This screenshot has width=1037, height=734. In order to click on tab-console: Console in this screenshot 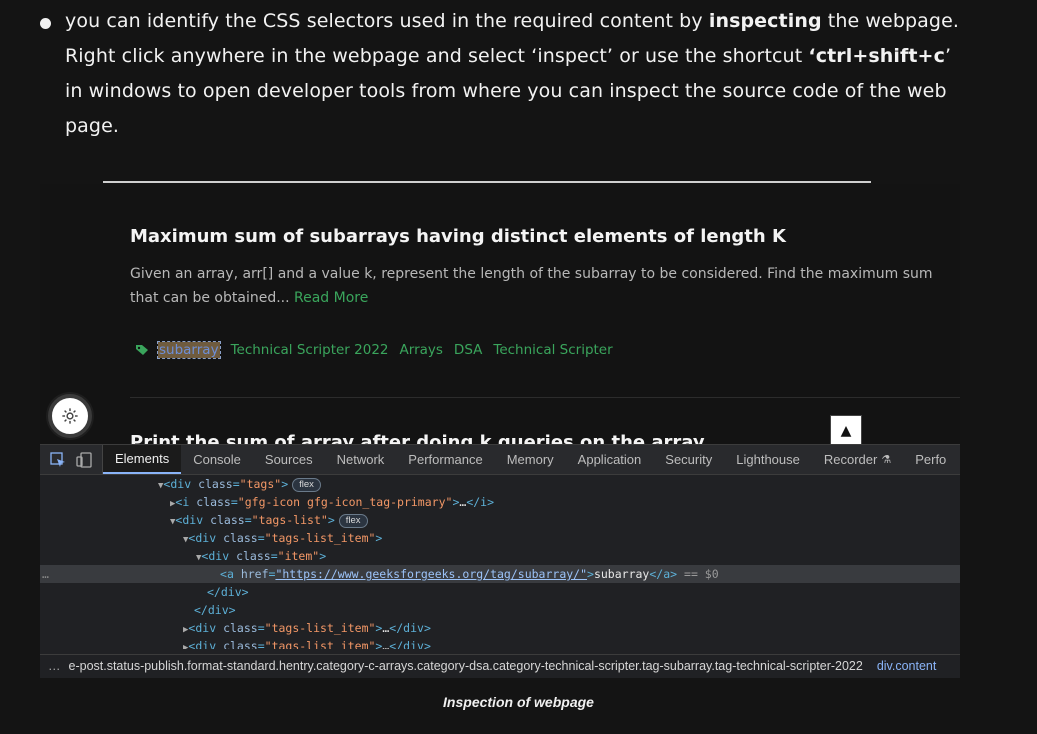, I will do `click(217, 459)`.